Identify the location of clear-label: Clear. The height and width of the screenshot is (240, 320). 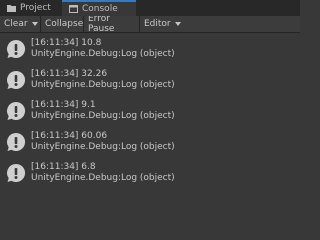
(16, 24).